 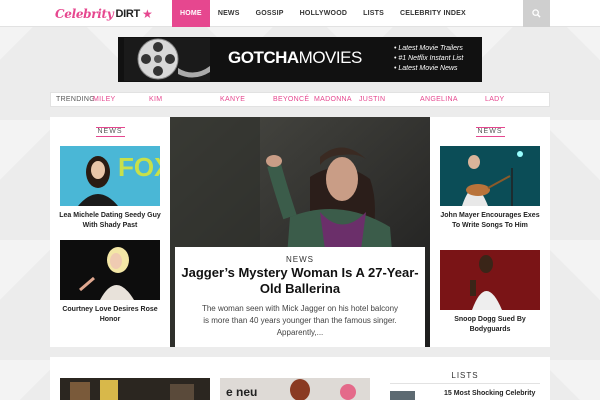 I want to click on bottom-story-thumbnail, so click(x=135, y=389).